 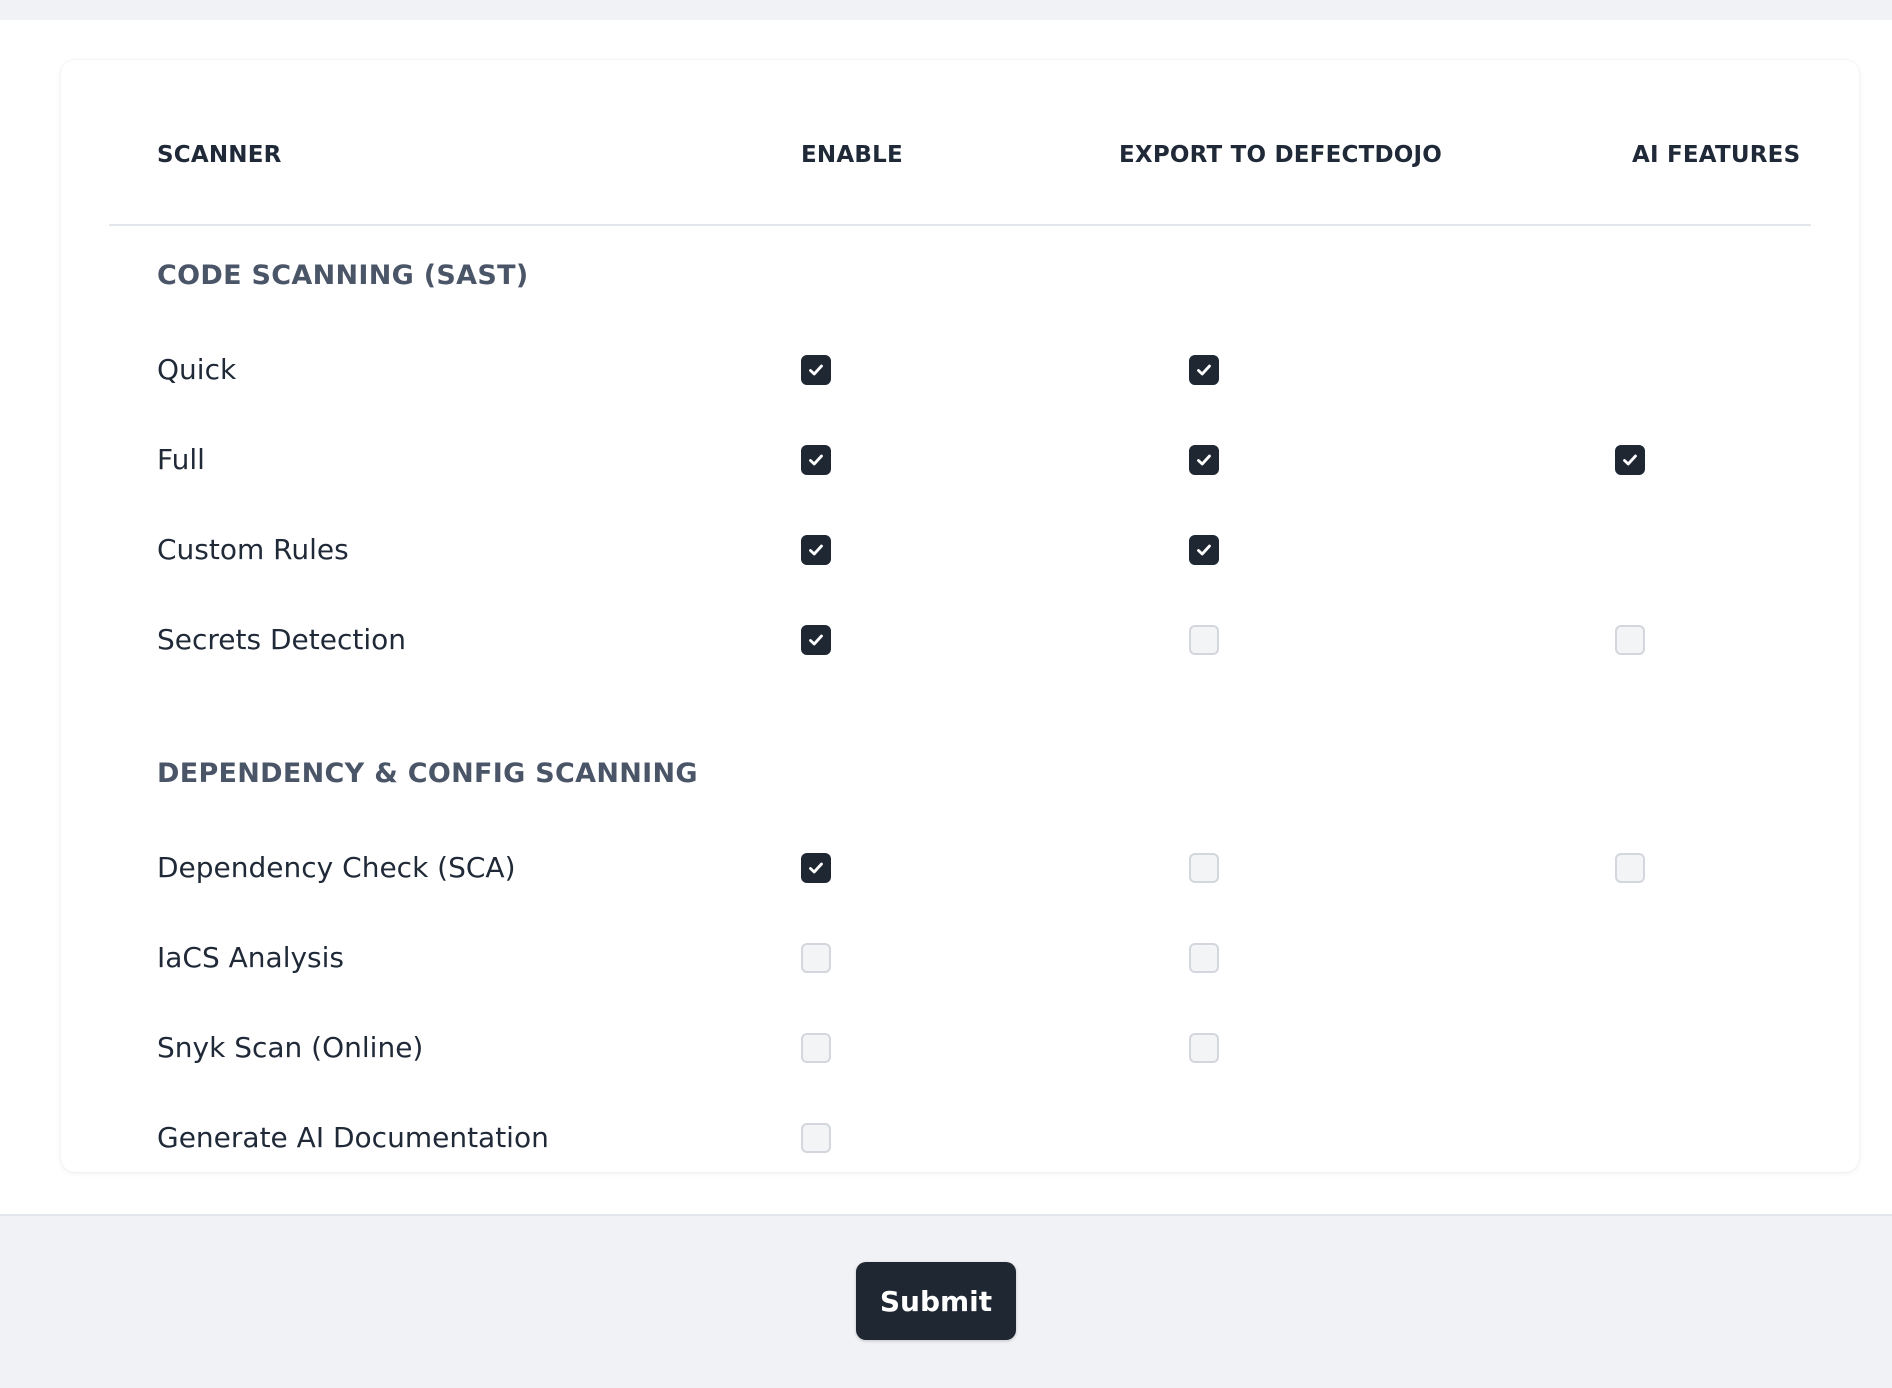 What do you see at coordinates (251, 957) in the screenshot?
I see `row-label: IaCS Analysis` at bounding box center [251, 957].